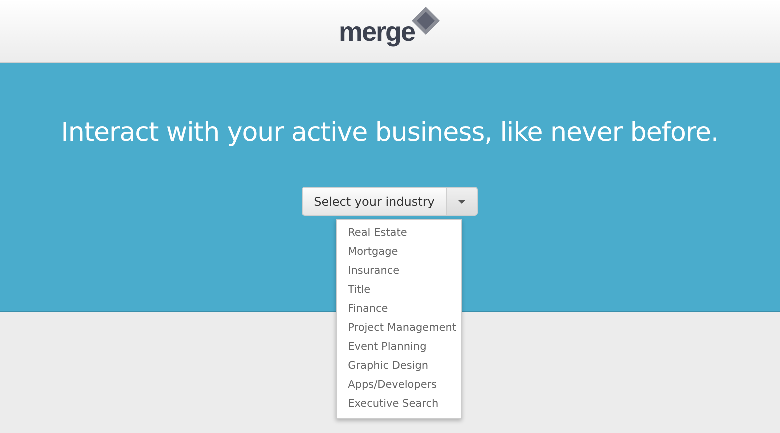  I want to click on menu-item: Graphic Design, so click(399, 366).